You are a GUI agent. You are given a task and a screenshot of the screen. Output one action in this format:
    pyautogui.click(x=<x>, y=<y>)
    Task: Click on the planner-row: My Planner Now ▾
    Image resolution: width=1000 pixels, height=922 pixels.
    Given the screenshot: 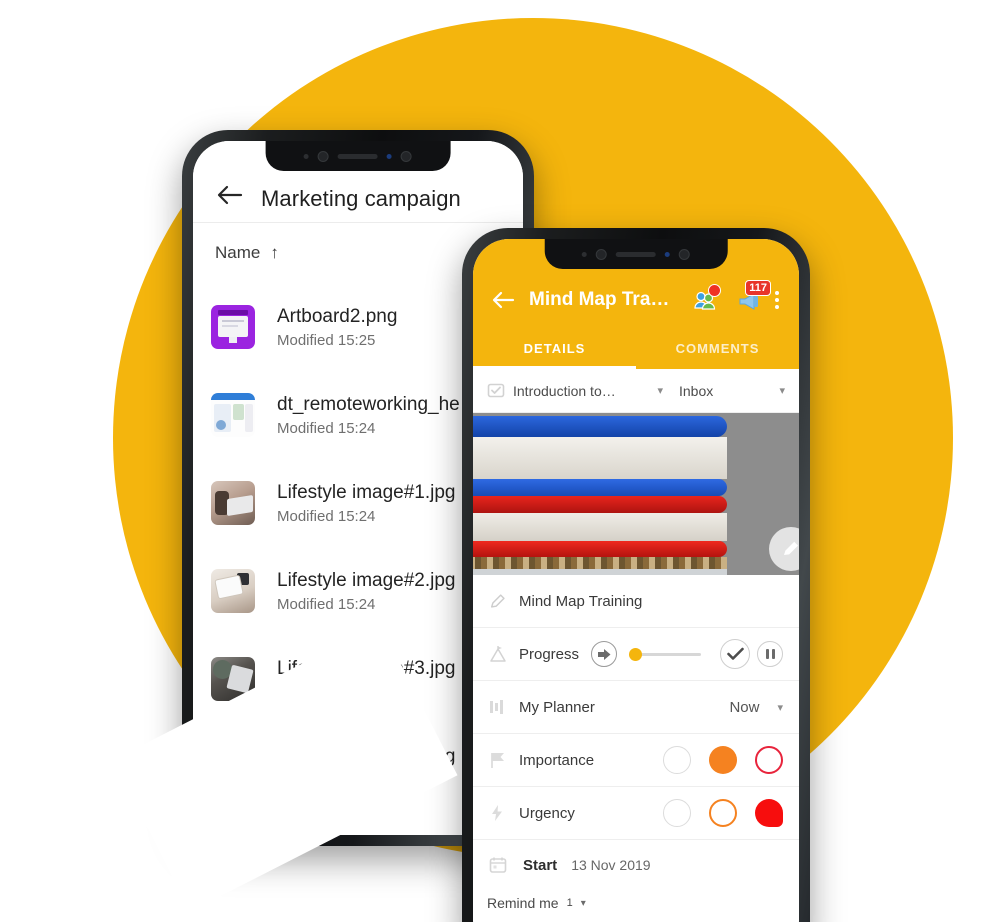 What is the action you would take?
    pyautogui.click(x=636, y=707)
    